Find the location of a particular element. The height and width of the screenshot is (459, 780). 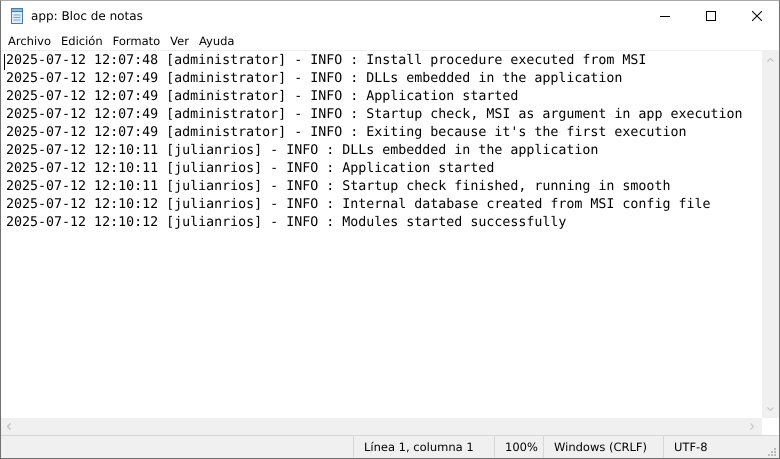

status-text: Línea 1, columna 1 is located at coordinates (419, 447).